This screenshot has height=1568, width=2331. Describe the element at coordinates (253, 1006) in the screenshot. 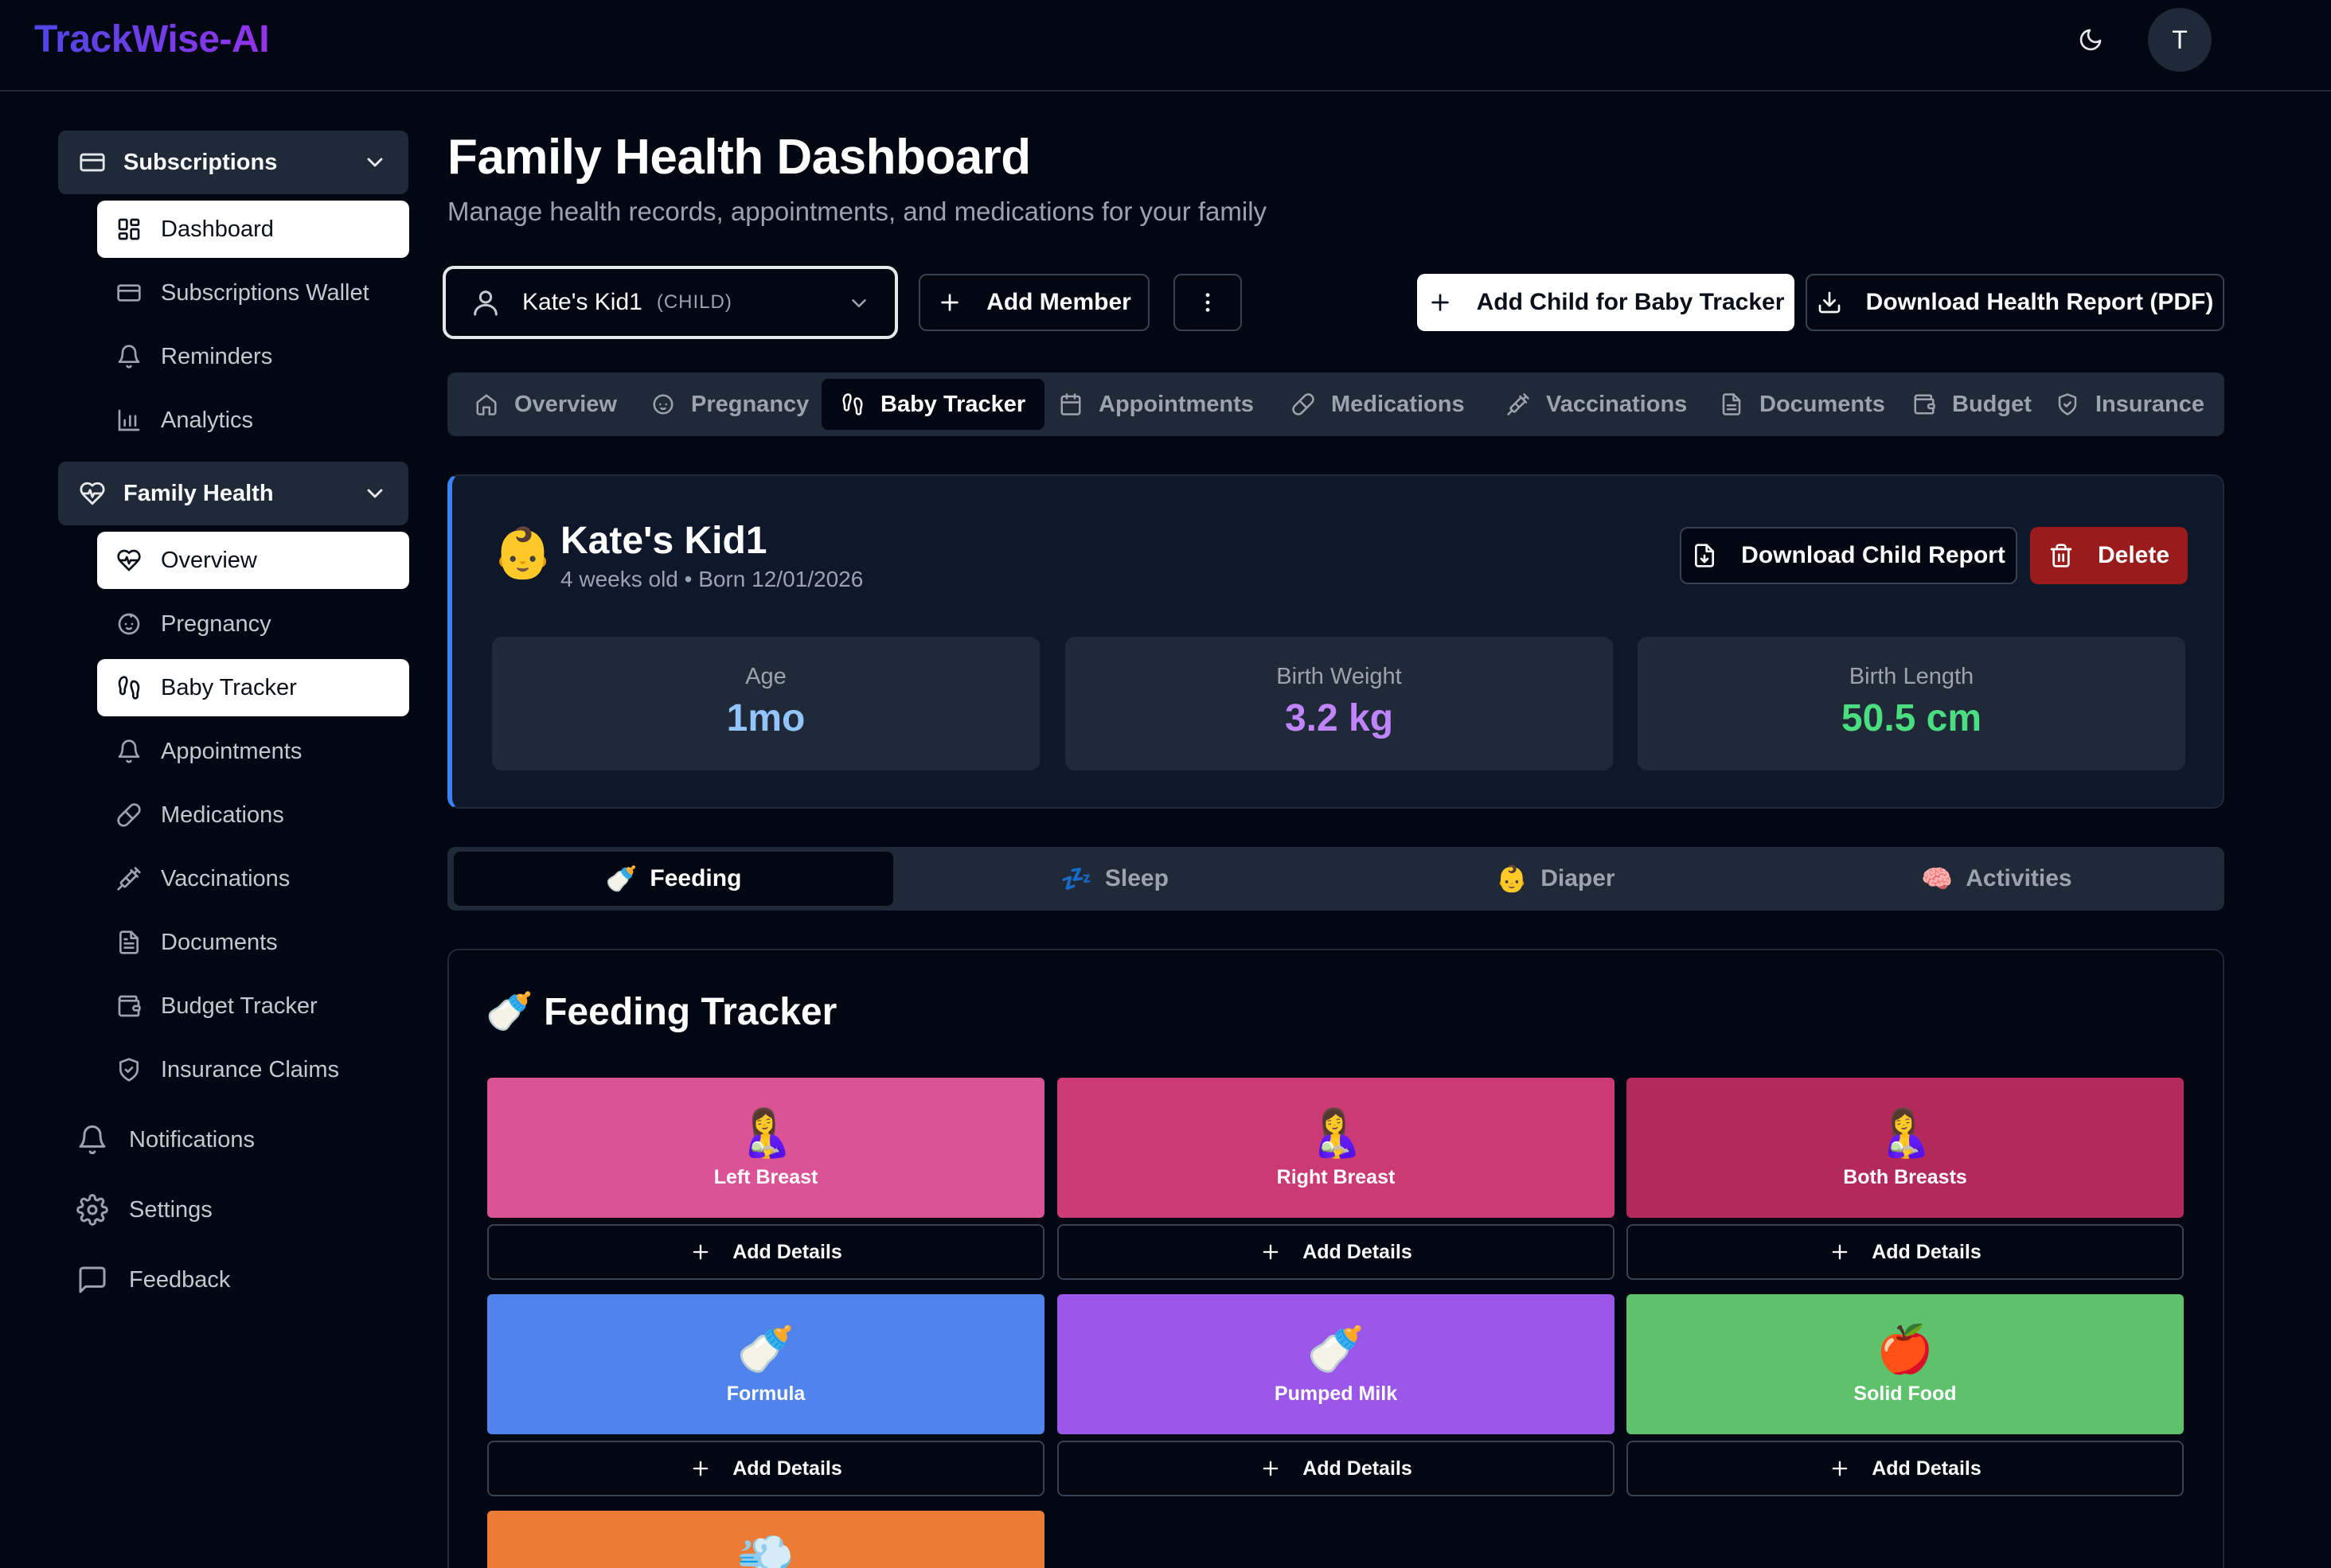

I see `sidebar-item-budget-tracker: Budget Tracker` at that location.